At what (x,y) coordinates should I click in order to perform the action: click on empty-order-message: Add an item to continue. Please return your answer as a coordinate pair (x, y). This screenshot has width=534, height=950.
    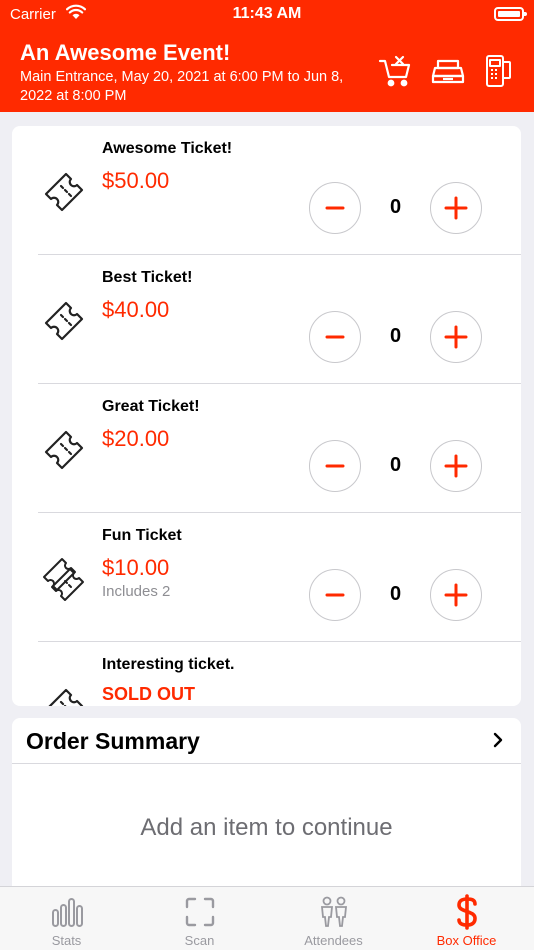
    Looking at the image, I should click on (266, 827).